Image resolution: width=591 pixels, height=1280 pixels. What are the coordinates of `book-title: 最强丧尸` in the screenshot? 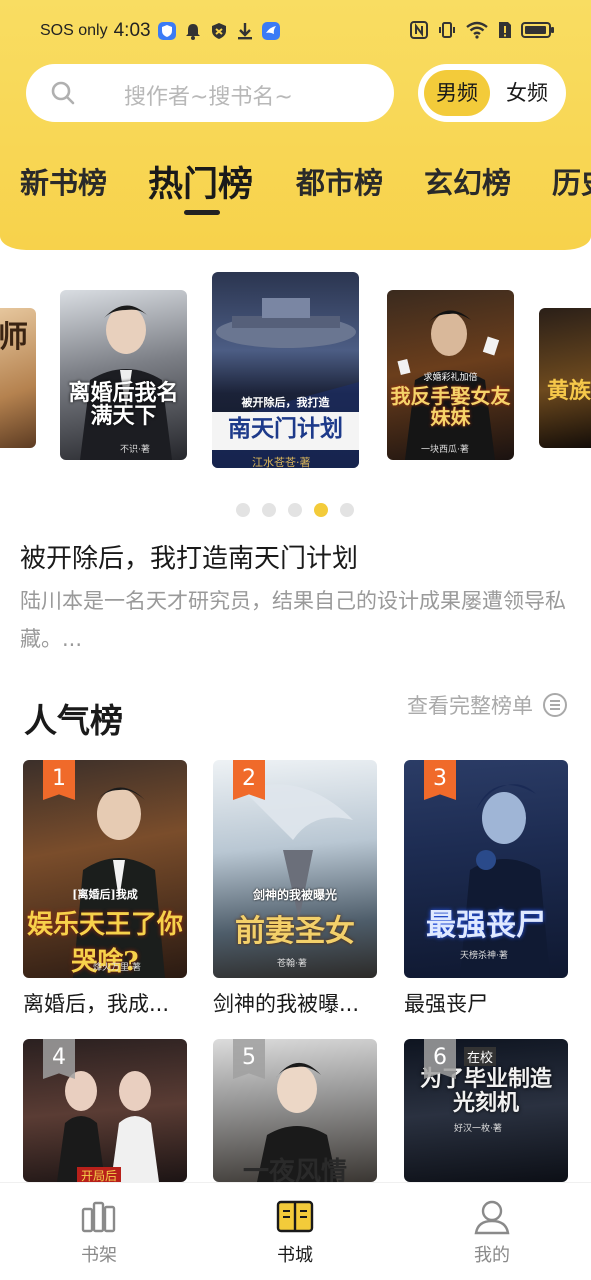 It's located at (489, 1003).